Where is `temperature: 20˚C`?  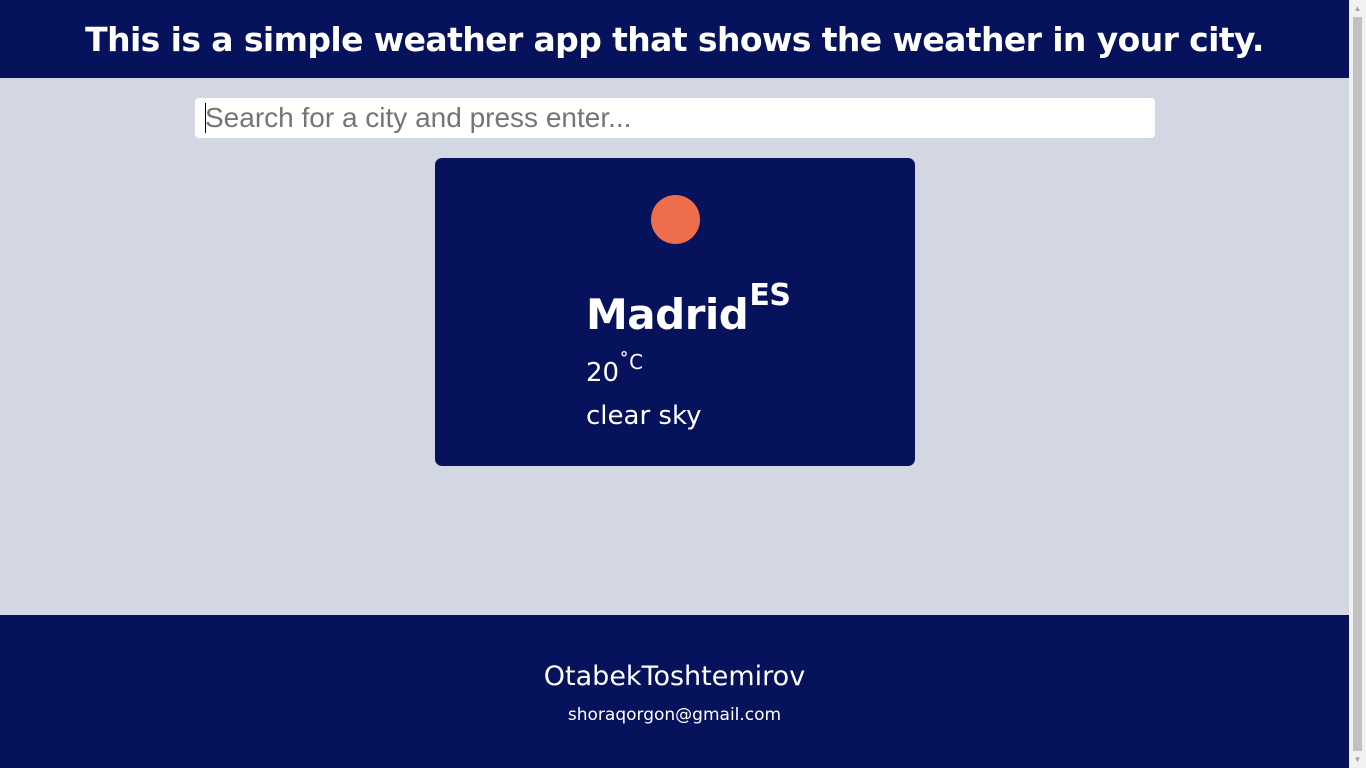
temperature: 20˚C is located at coordinates (688, 370).